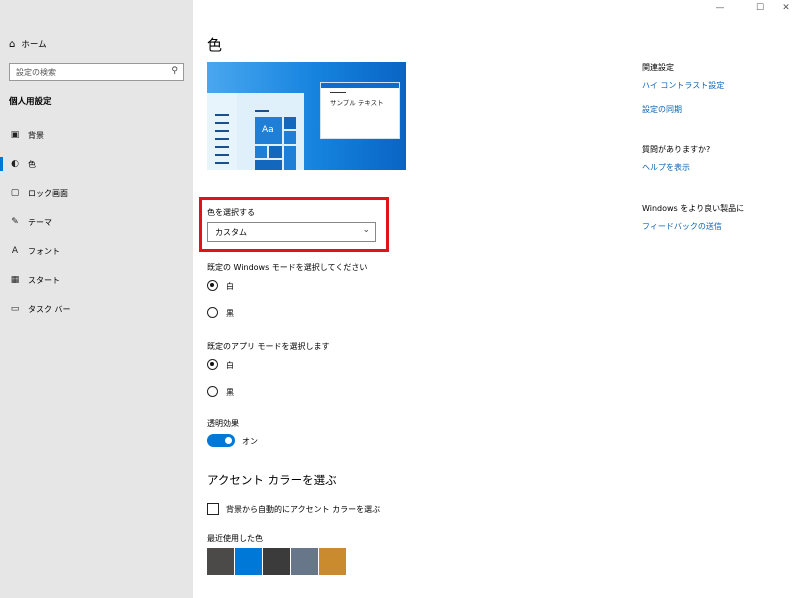 The width and height of the screenshot is (800, 598). What do you see at coordinates (230, 392) in the screenshot?
I see `app-mode-dark-label: 黒` at bounding box center [230, 392].